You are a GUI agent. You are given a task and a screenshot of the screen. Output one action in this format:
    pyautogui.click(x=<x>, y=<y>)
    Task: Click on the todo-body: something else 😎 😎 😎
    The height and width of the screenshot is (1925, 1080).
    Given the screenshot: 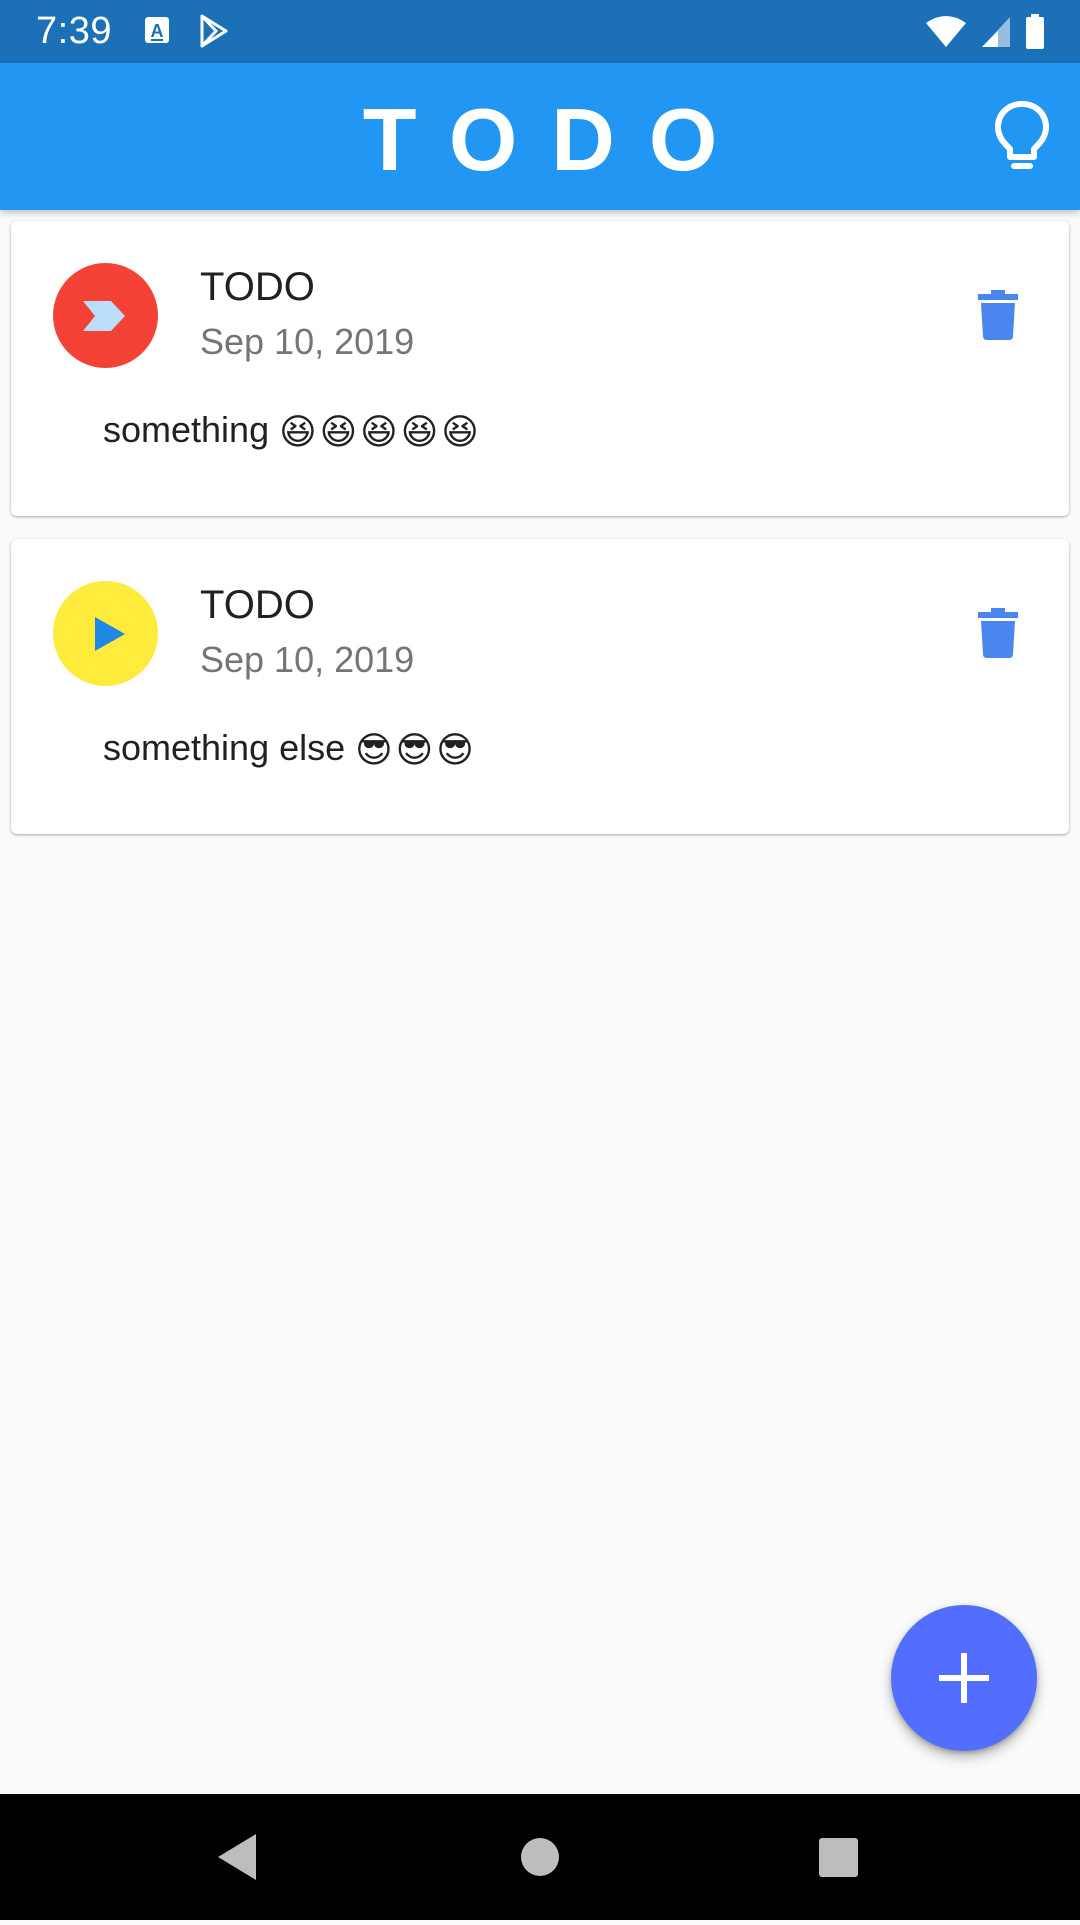 What is the action you would take?
    pyautogui.click(x=288, y=749)
    